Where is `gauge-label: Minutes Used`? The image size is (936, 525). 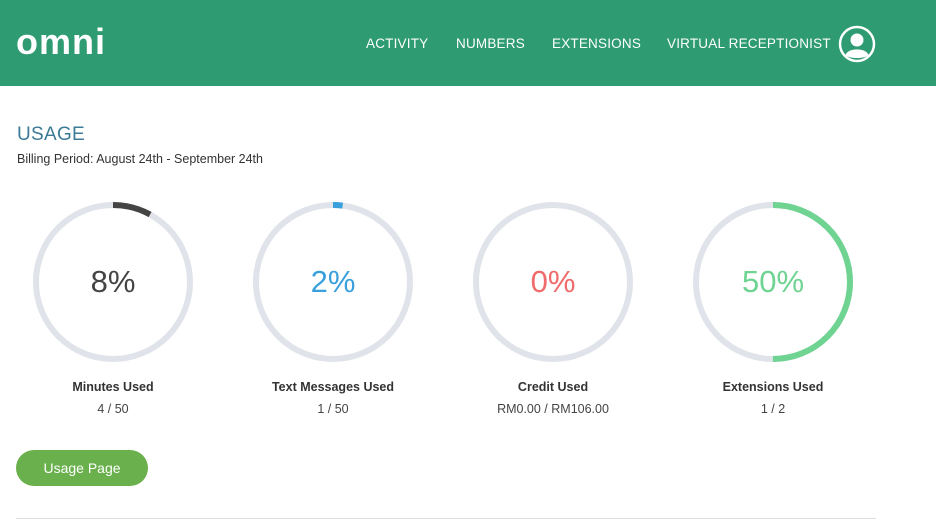
gauge-label: Minutes Used is located at coordinates (113, 387).